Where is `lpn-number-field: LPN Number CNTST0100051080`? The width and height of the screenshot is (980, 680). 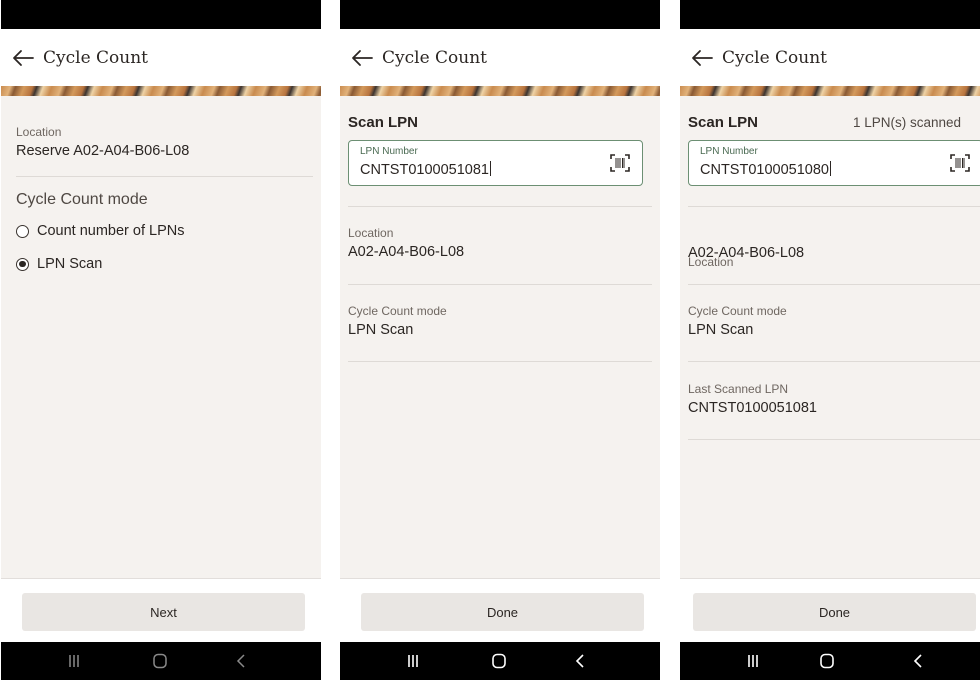 lpn-number-field: LPN Number CNTST0100051080 is located at coordinates (834, 163).